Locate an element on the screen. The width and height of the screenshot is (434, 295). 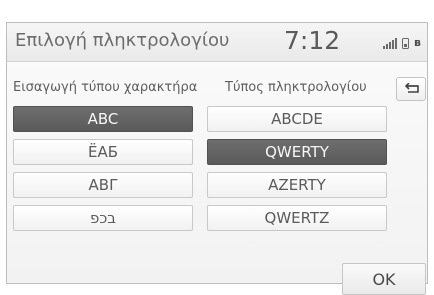
title-bar: Επιλογή πληκτρολογίου 7:12 ʙ is located at coordinates (217, 42).